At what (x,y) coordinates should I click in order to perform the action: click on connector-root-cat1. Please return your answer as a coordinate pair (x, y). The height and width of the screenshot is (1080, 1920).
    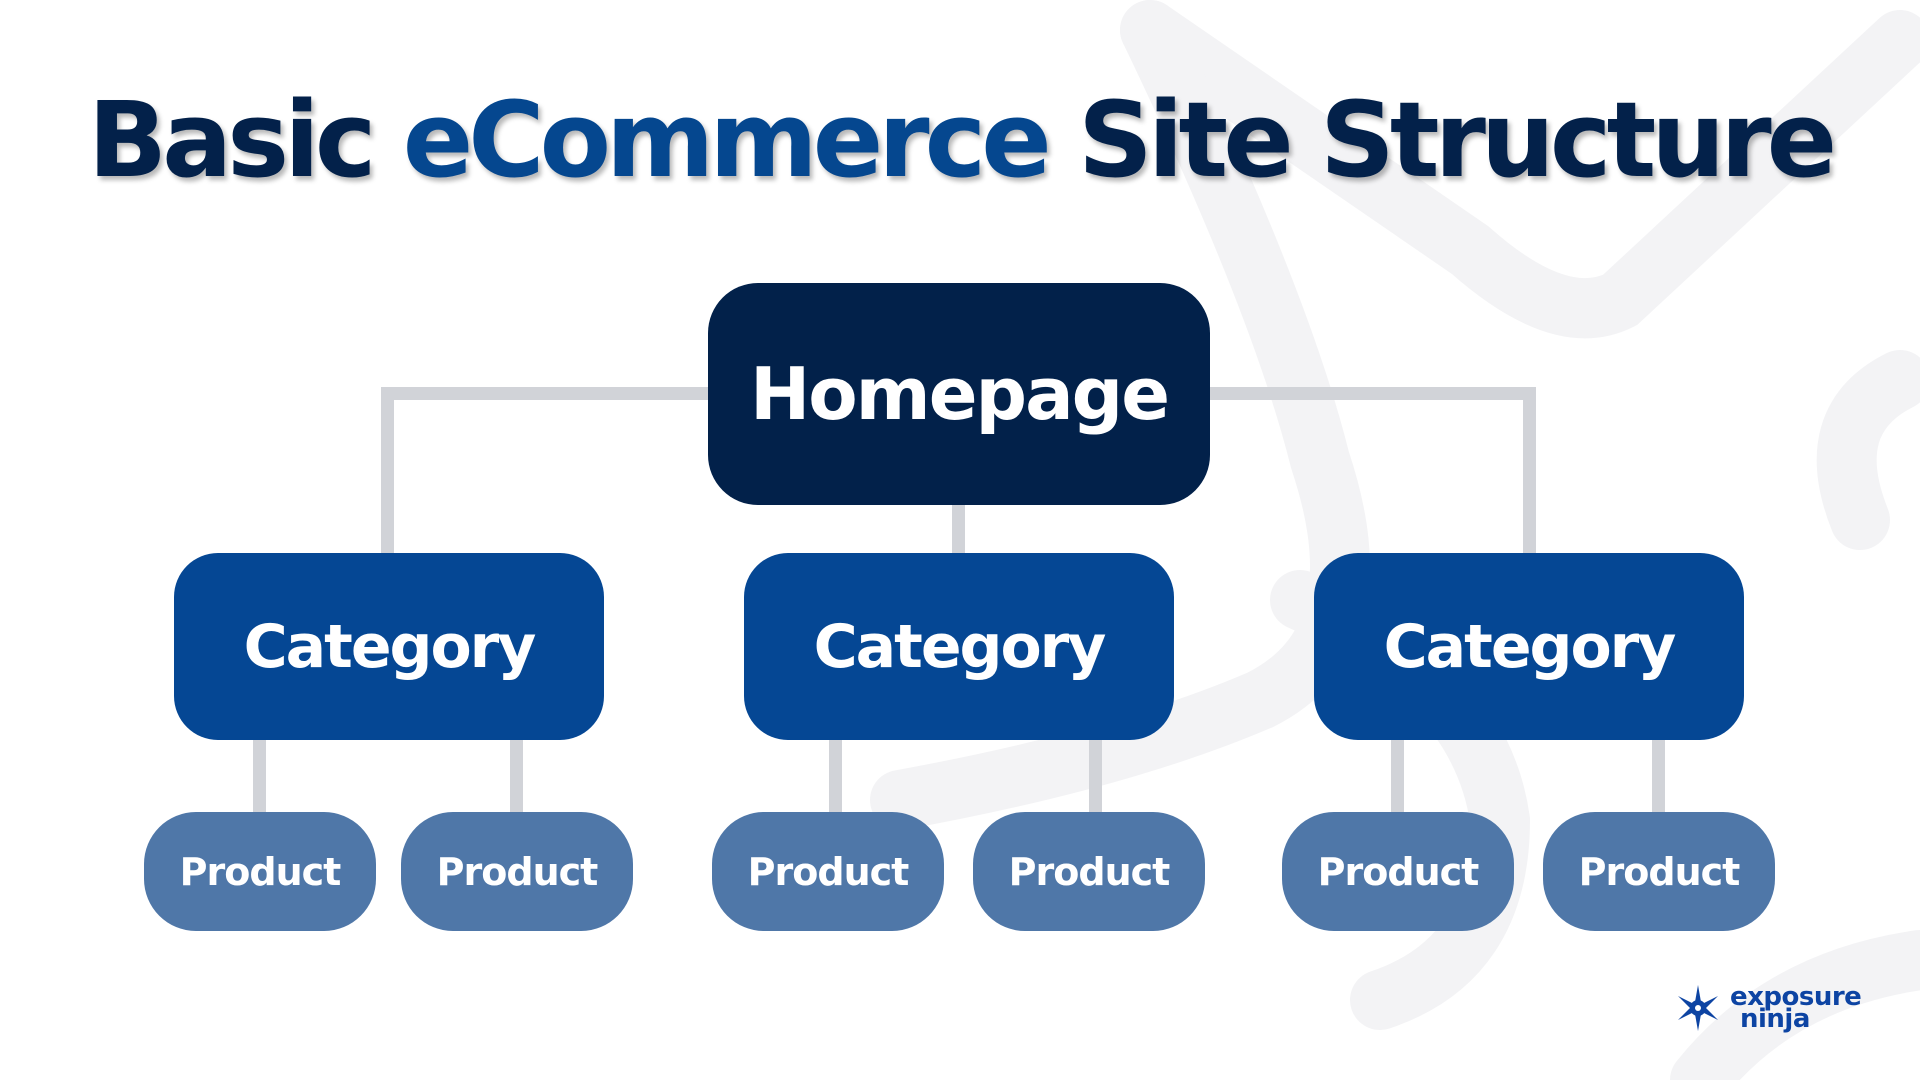
    Looking at the image, I should click on (387, 472).